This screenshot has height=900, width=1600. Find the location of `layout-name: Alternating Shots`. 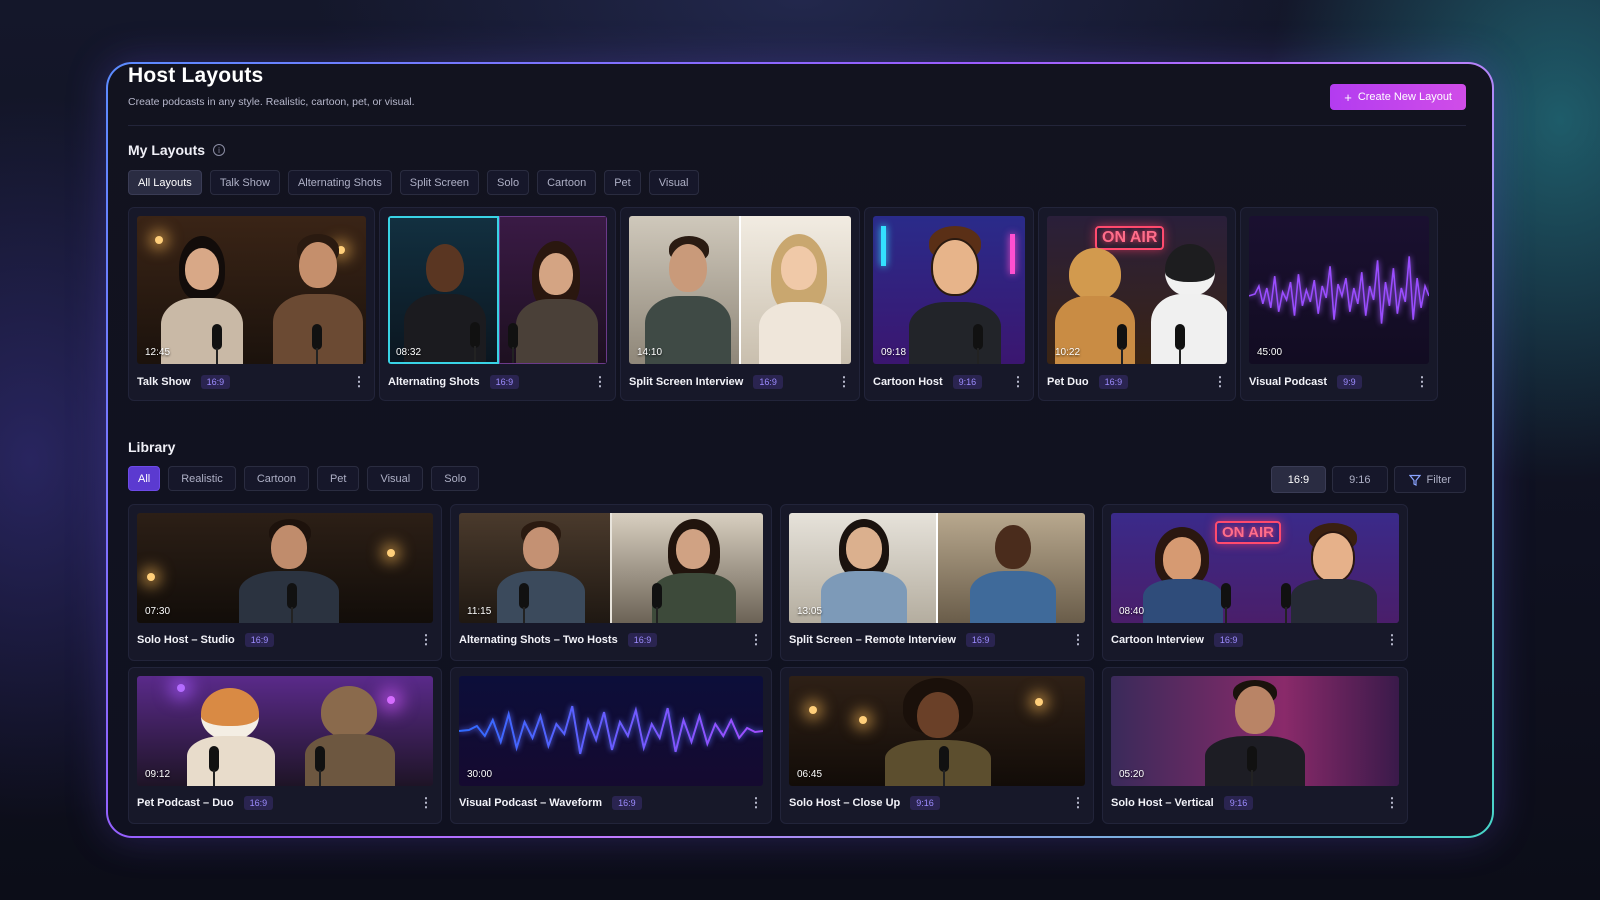

layout-name: Alternating Shots is located at coordinates (434, 382).